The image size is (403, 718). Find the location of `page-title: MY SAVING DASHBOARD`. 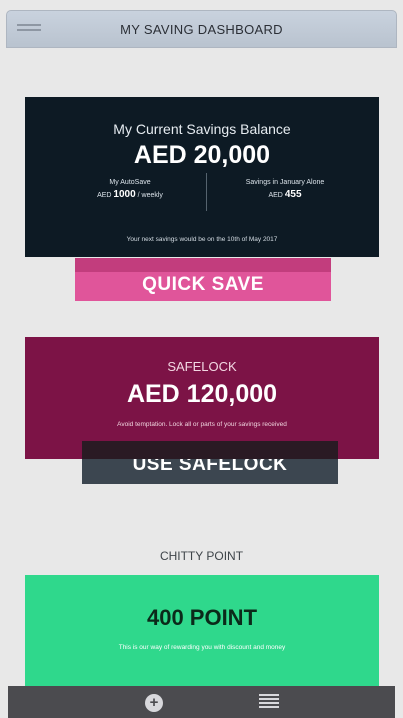

page-title: MY SAVING DASHBOARD is located at coordinates (201, 29).